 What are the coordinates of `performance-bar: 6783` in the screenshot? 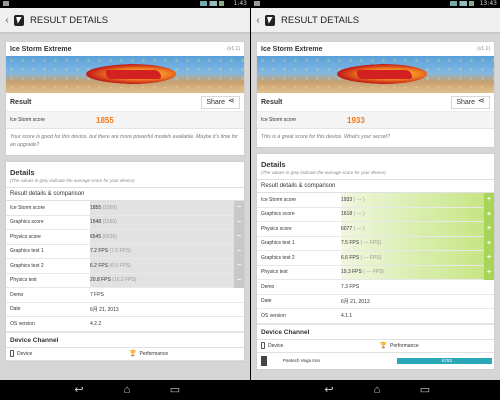 It's located at (444, 360).